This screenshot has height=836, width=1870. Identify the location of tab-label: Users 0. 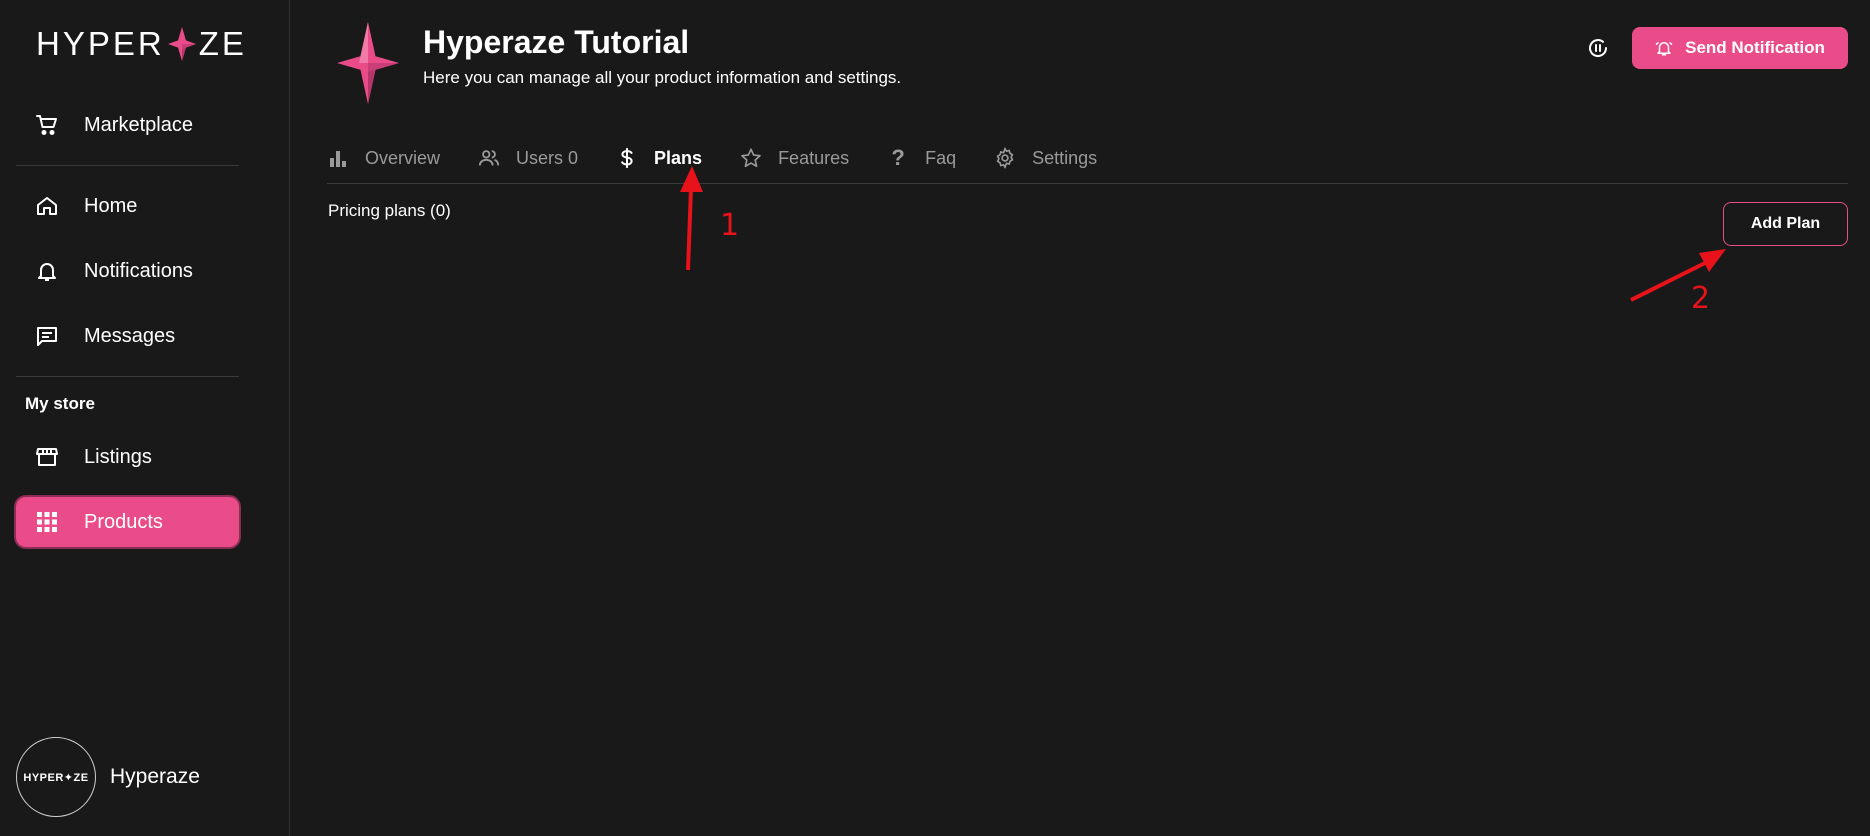
(547, 157).